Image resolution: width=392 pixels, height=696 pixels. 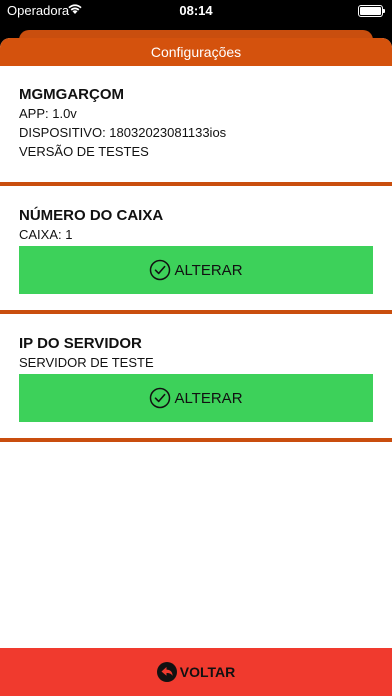 I want to click on server-value: SERVIDOR DE TESTE, so click(x=86, y=362).